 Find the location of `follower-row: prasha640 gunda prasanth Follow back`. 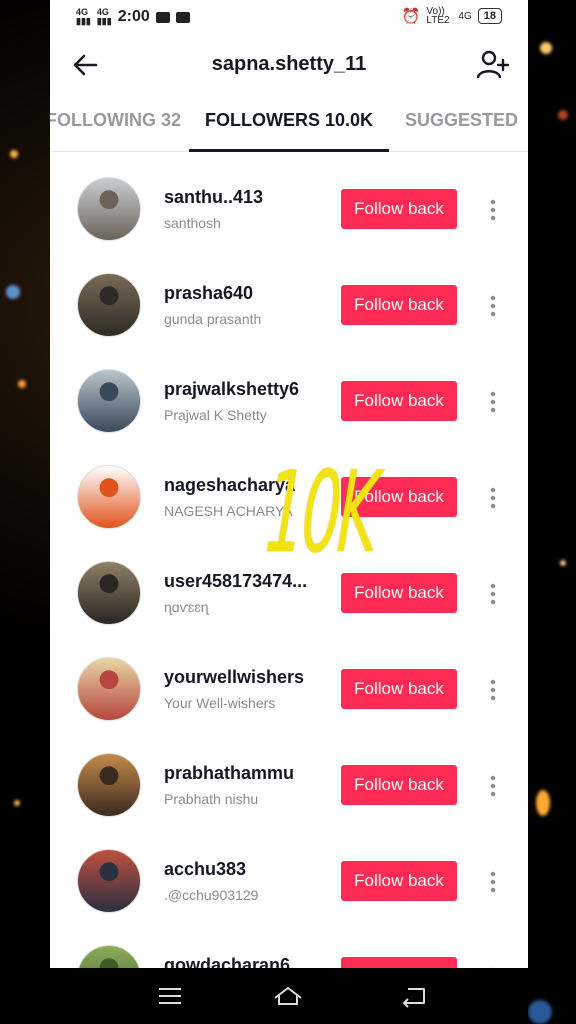

follower-row: prasha640 gunda prasanth Follow back is located at coordinates (289, 297).